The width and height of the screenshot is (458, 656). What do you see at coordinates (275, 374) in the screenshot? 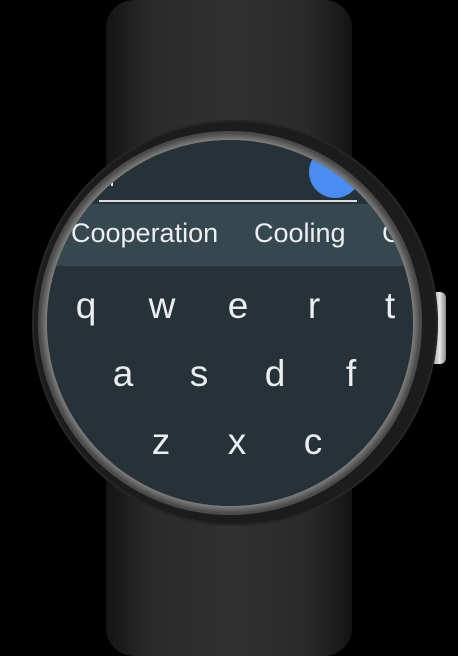
I see `key-d: d` at bounding box center [275, 374].